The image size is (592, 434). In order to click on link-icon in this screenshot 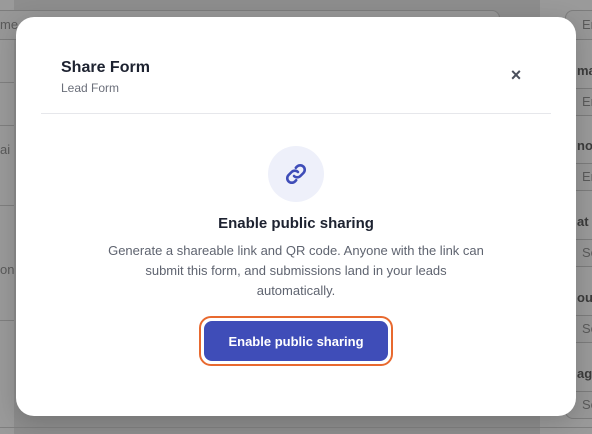, I will do `click(296, 174)`.